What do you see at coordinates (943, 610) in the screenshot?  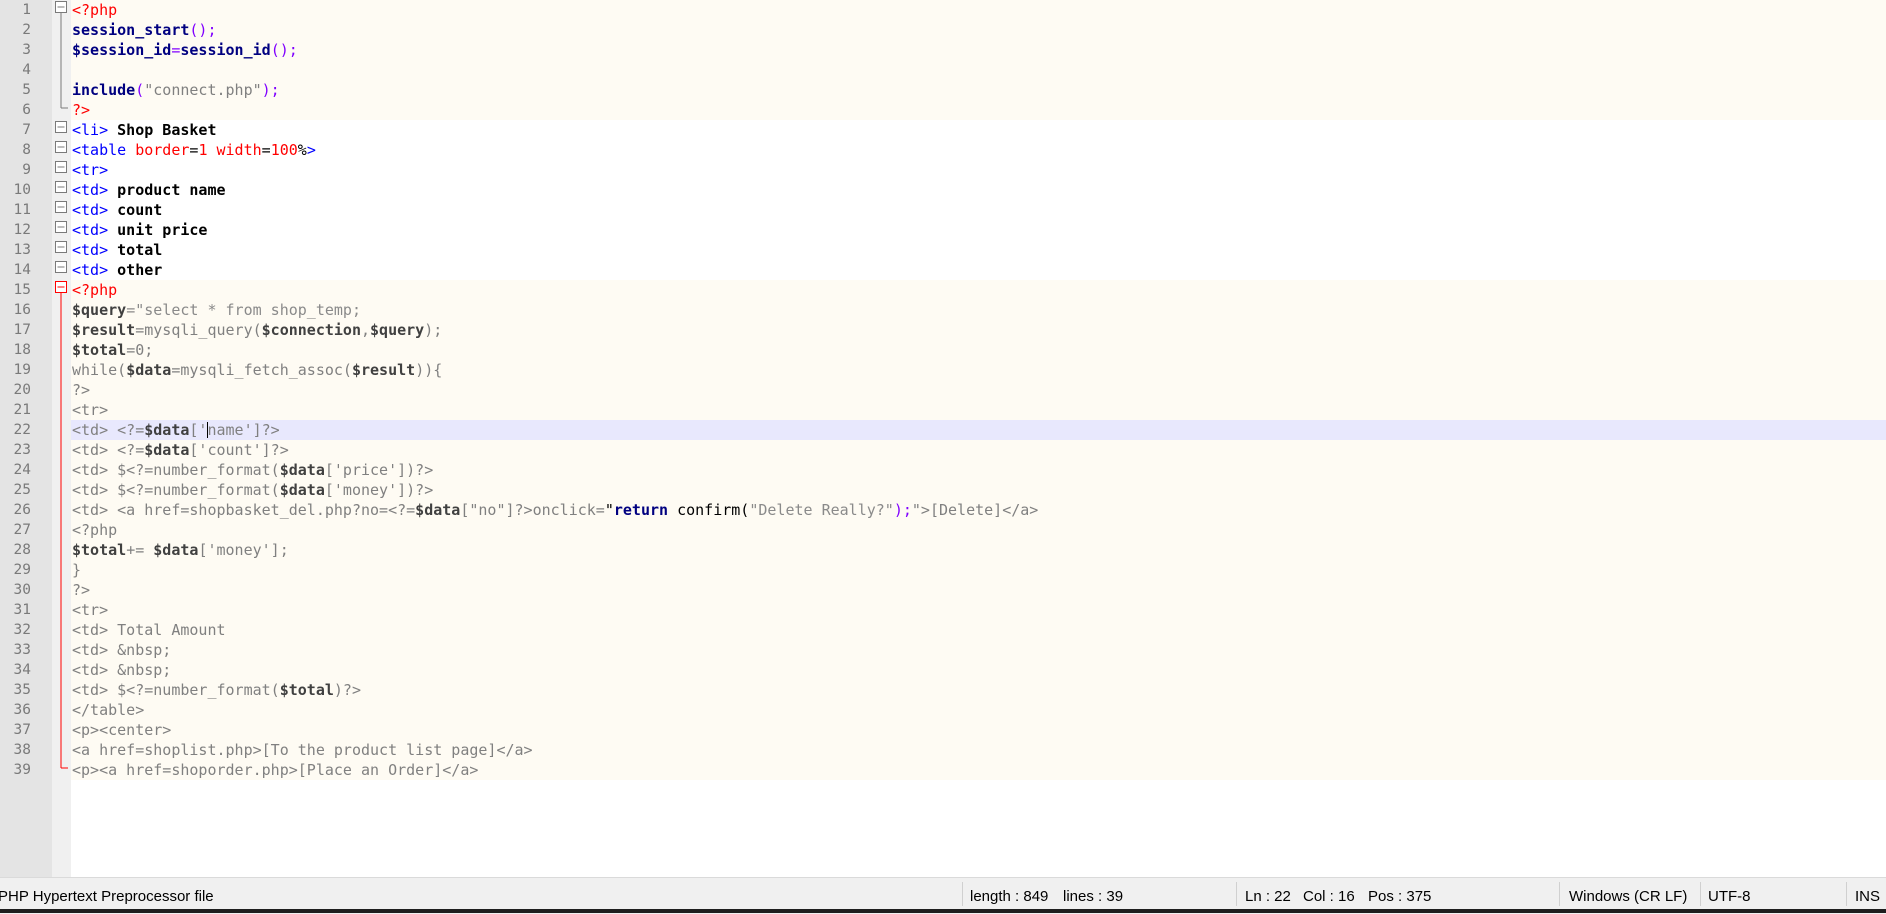 I see `code-line: 31 <tr>` at bounding box center [943, 610].